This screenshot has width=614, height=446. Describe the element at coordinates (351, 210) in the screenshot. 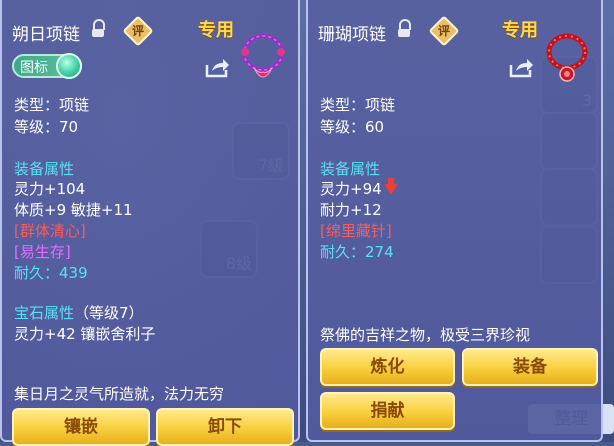

I see `attr-line: 耐力+12` at that location.